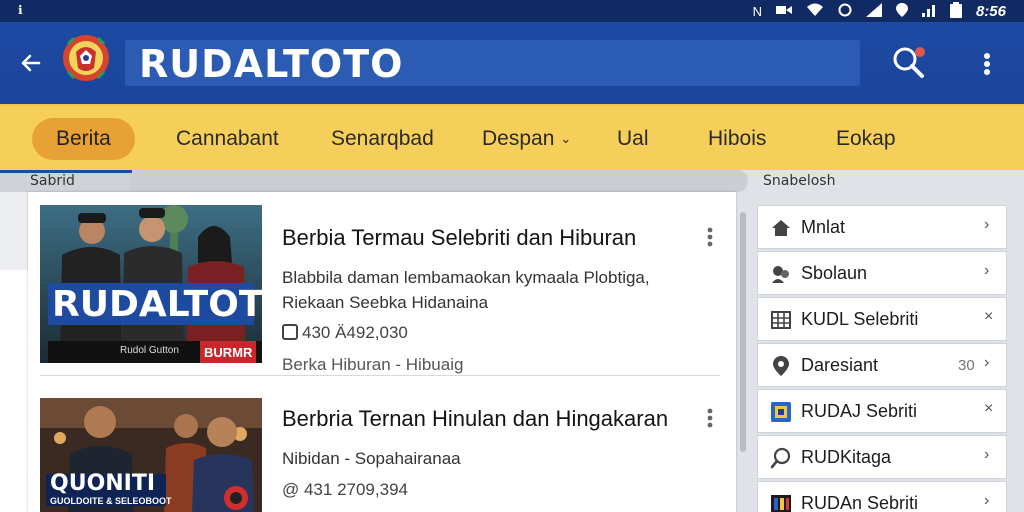 This screenshot has height=512, width=1024. I want to click on news-meta: 430 Ä492,030, so click(345, 333).